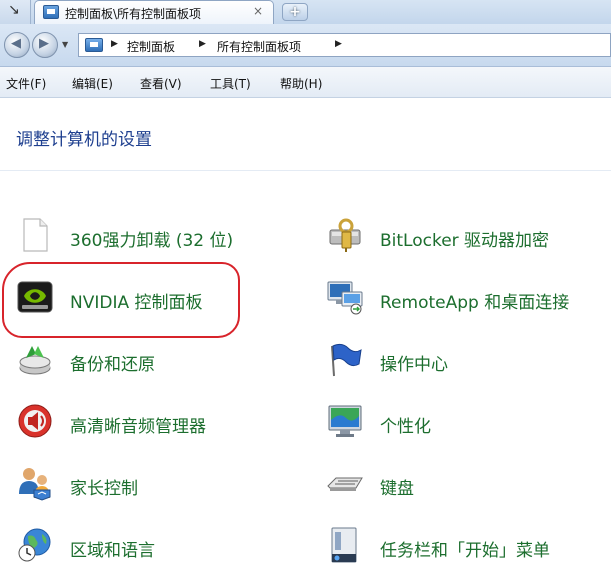 The width and height of the screenshot is (611, 574). Describe the element at coordinates (84, 140) in the screenshot. I see `page-title: 调整计算机的设置` at that location.